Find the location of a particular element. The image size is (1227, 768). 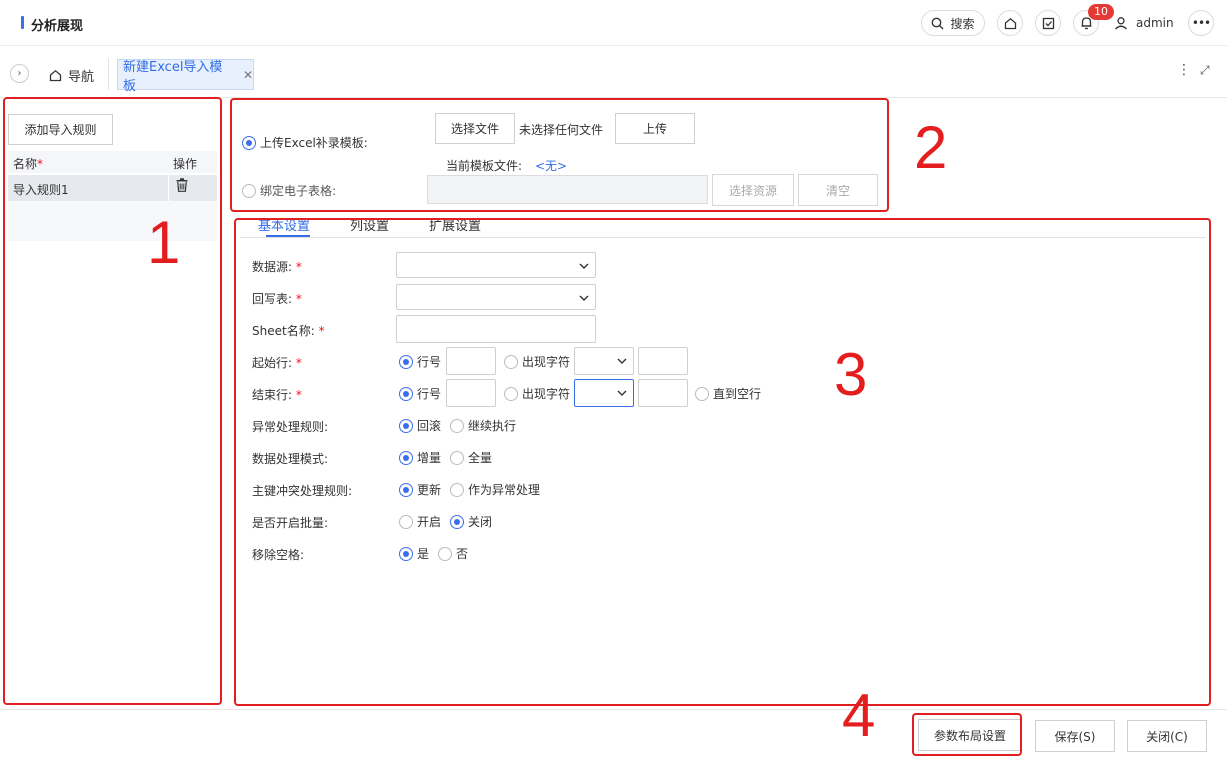

close-icon: ✕ is located at coordinates (248, 75).